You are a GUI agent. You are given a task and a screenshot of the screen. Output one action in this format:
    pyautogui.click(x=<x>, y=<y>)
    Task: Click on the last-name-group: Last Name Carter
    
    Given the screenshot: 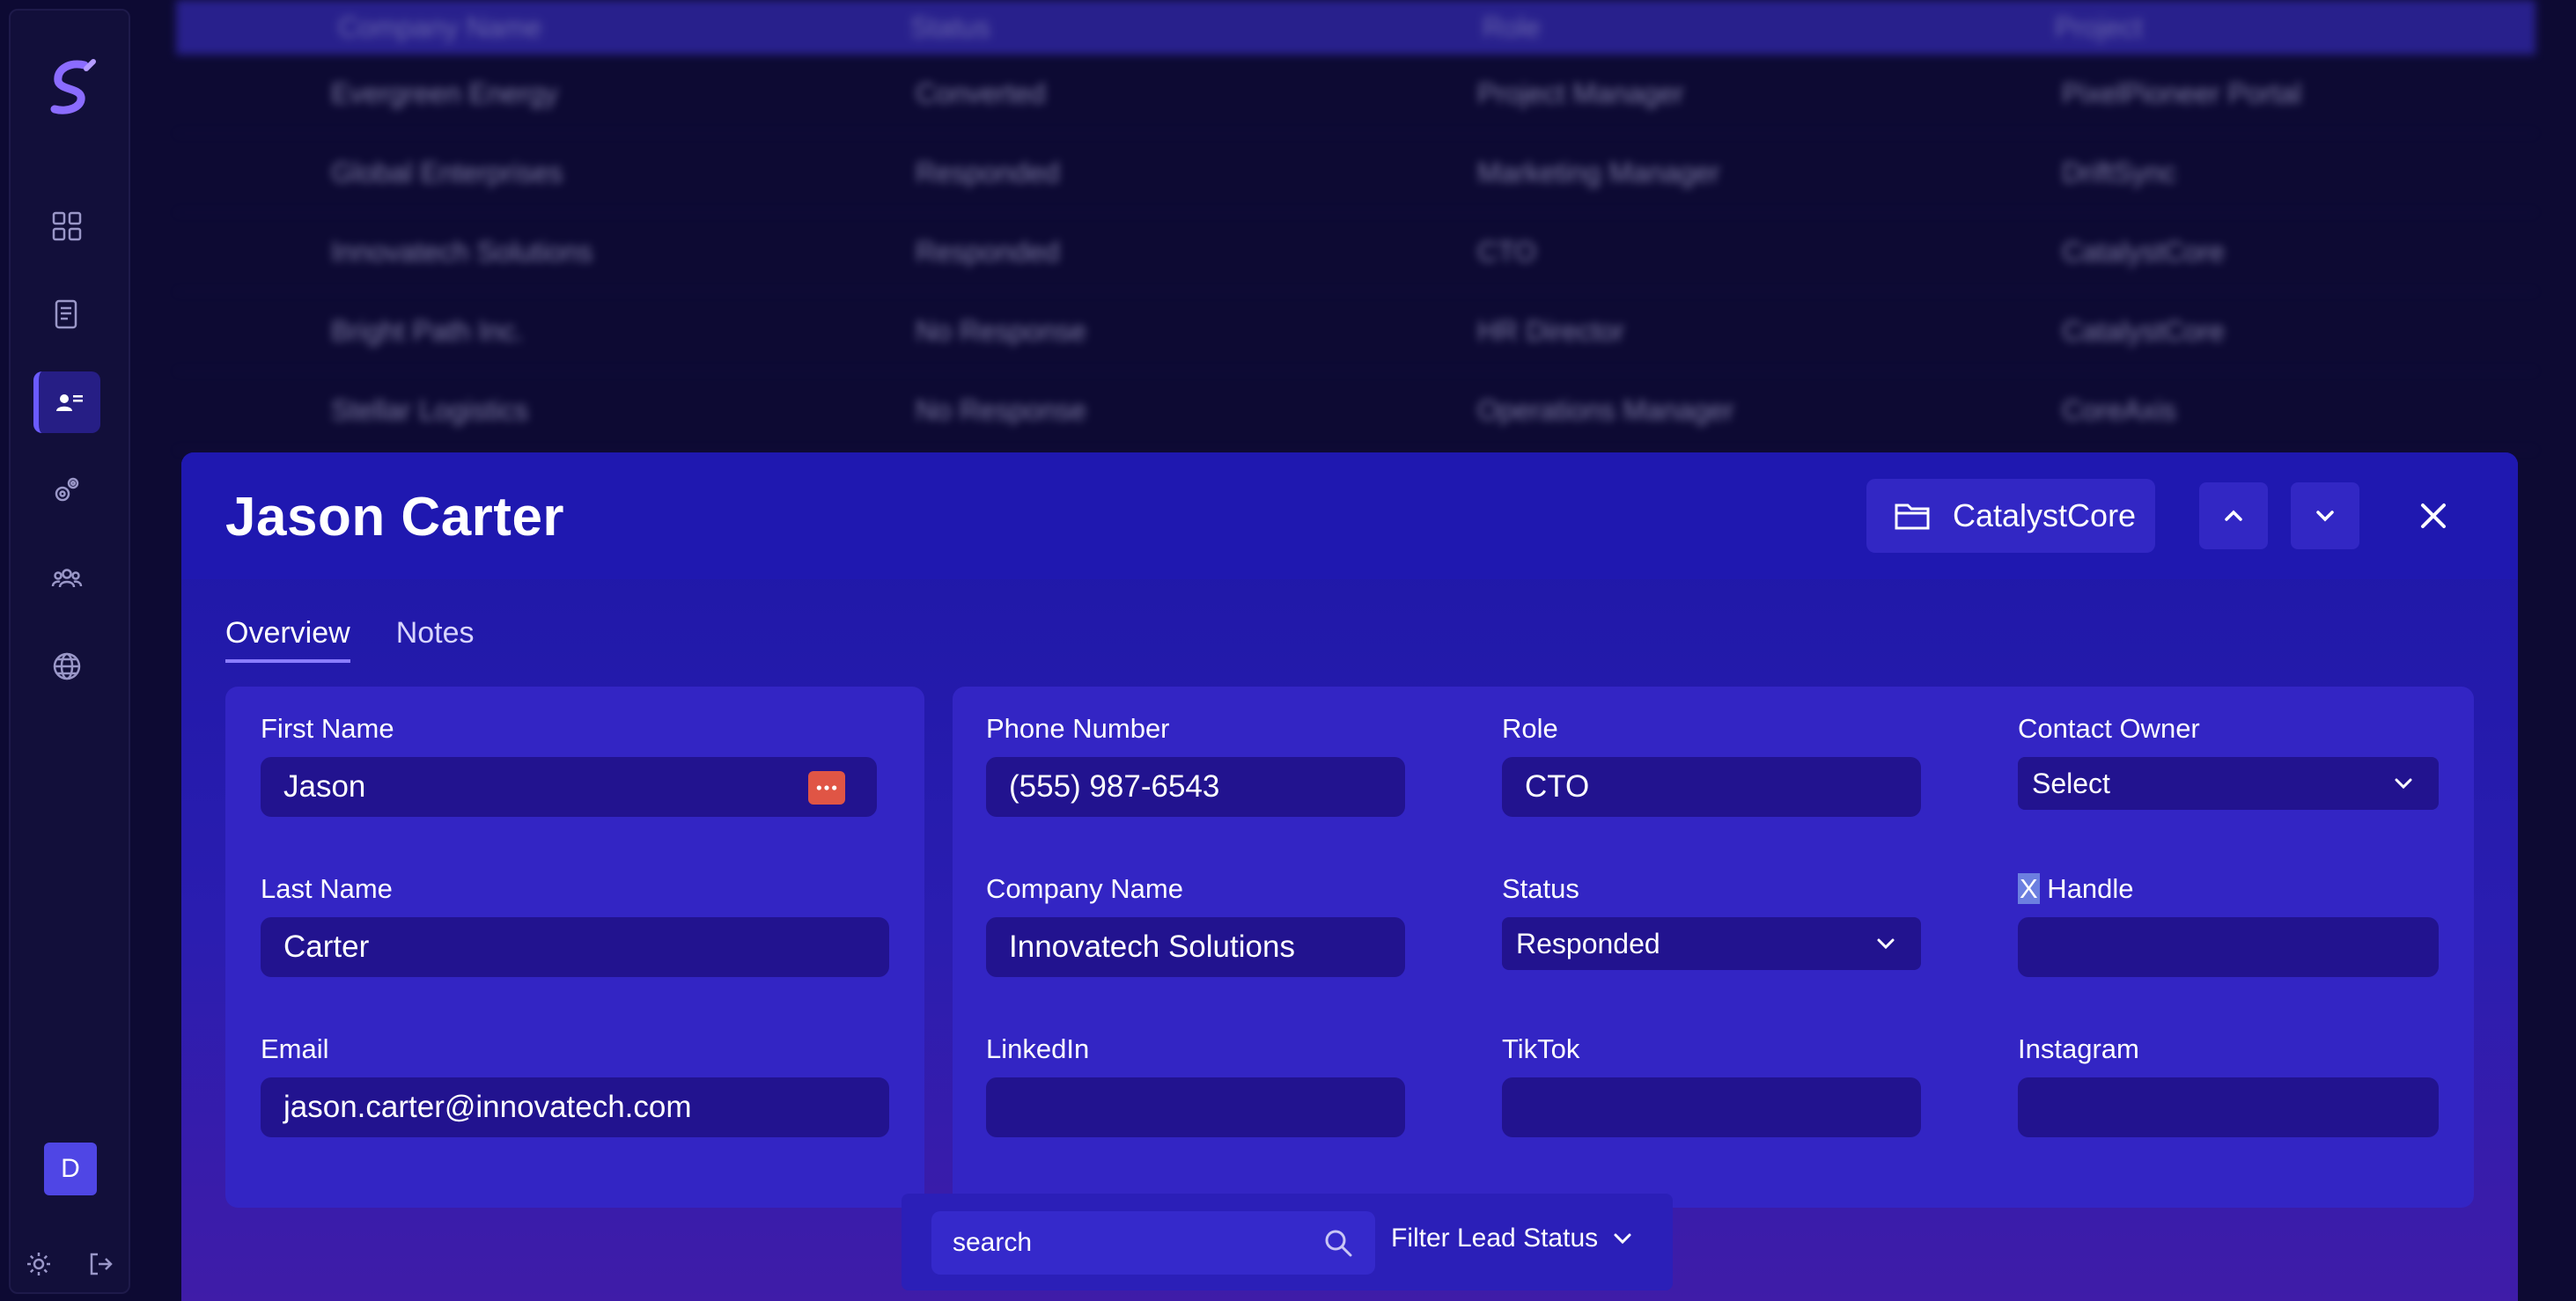 What is the action you would take?
    pyautogui.click(x=575, y=925)
    